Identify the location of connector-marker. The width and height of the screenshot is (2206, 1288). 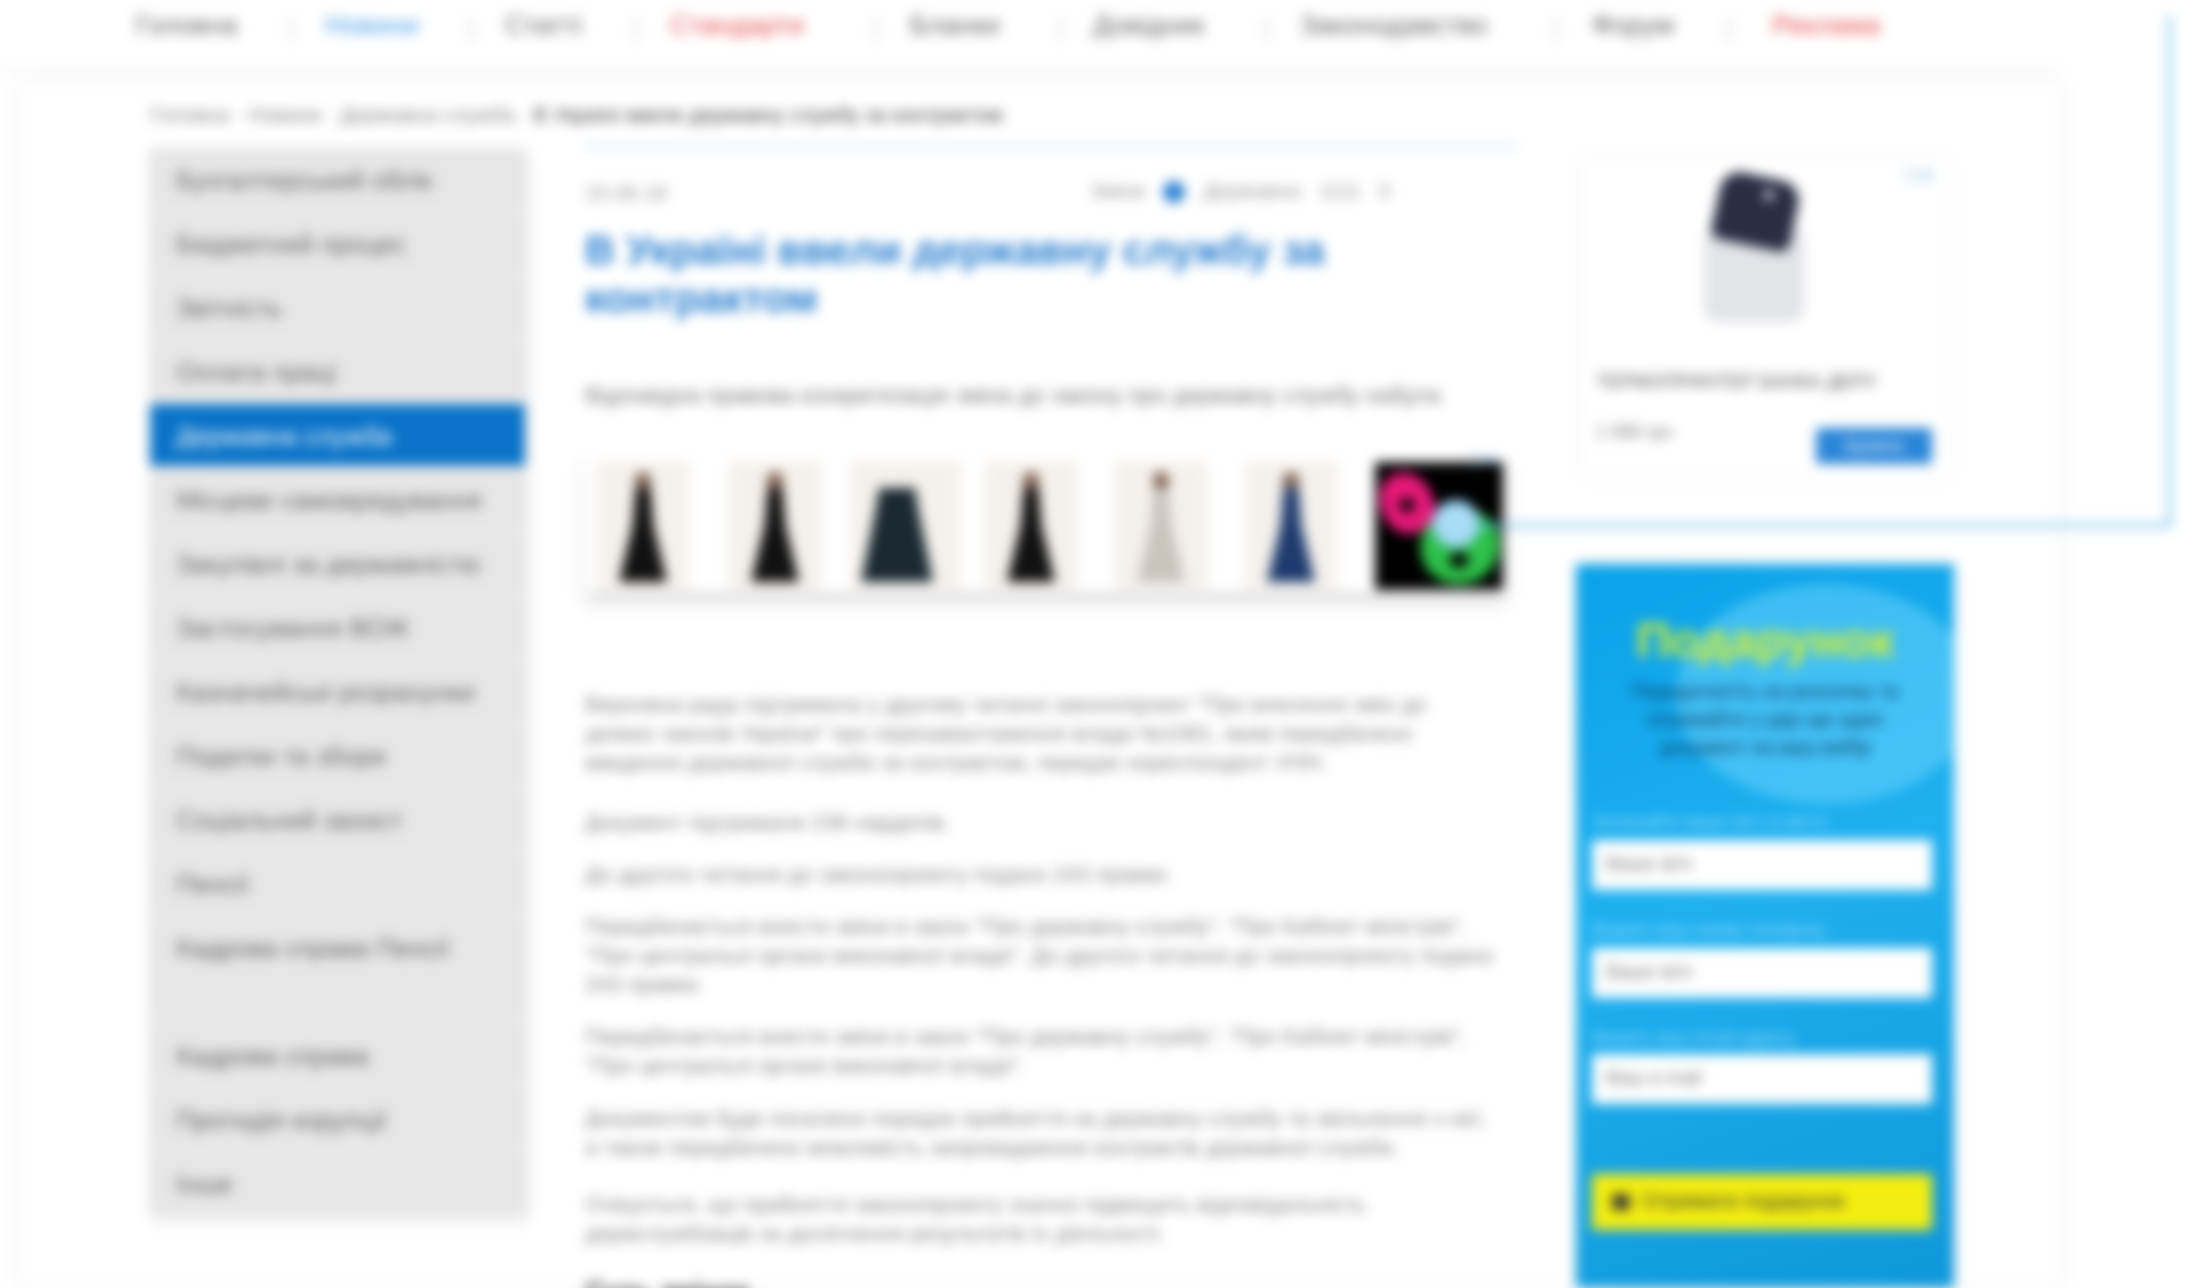
(1456, 524).